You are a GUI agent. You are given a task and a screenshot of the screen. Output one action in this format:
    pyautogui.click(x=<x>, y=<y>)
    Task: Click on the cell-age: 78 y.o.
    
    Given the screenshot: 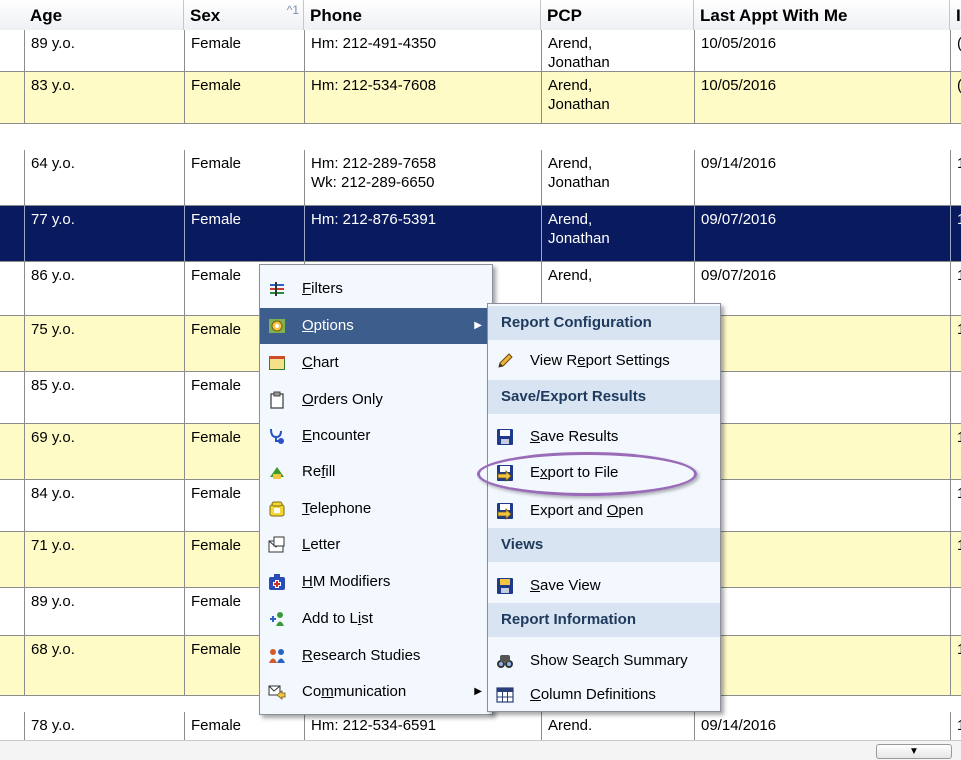 What is the action you would take?
    pyautogui.click(x=104, y=726)
    